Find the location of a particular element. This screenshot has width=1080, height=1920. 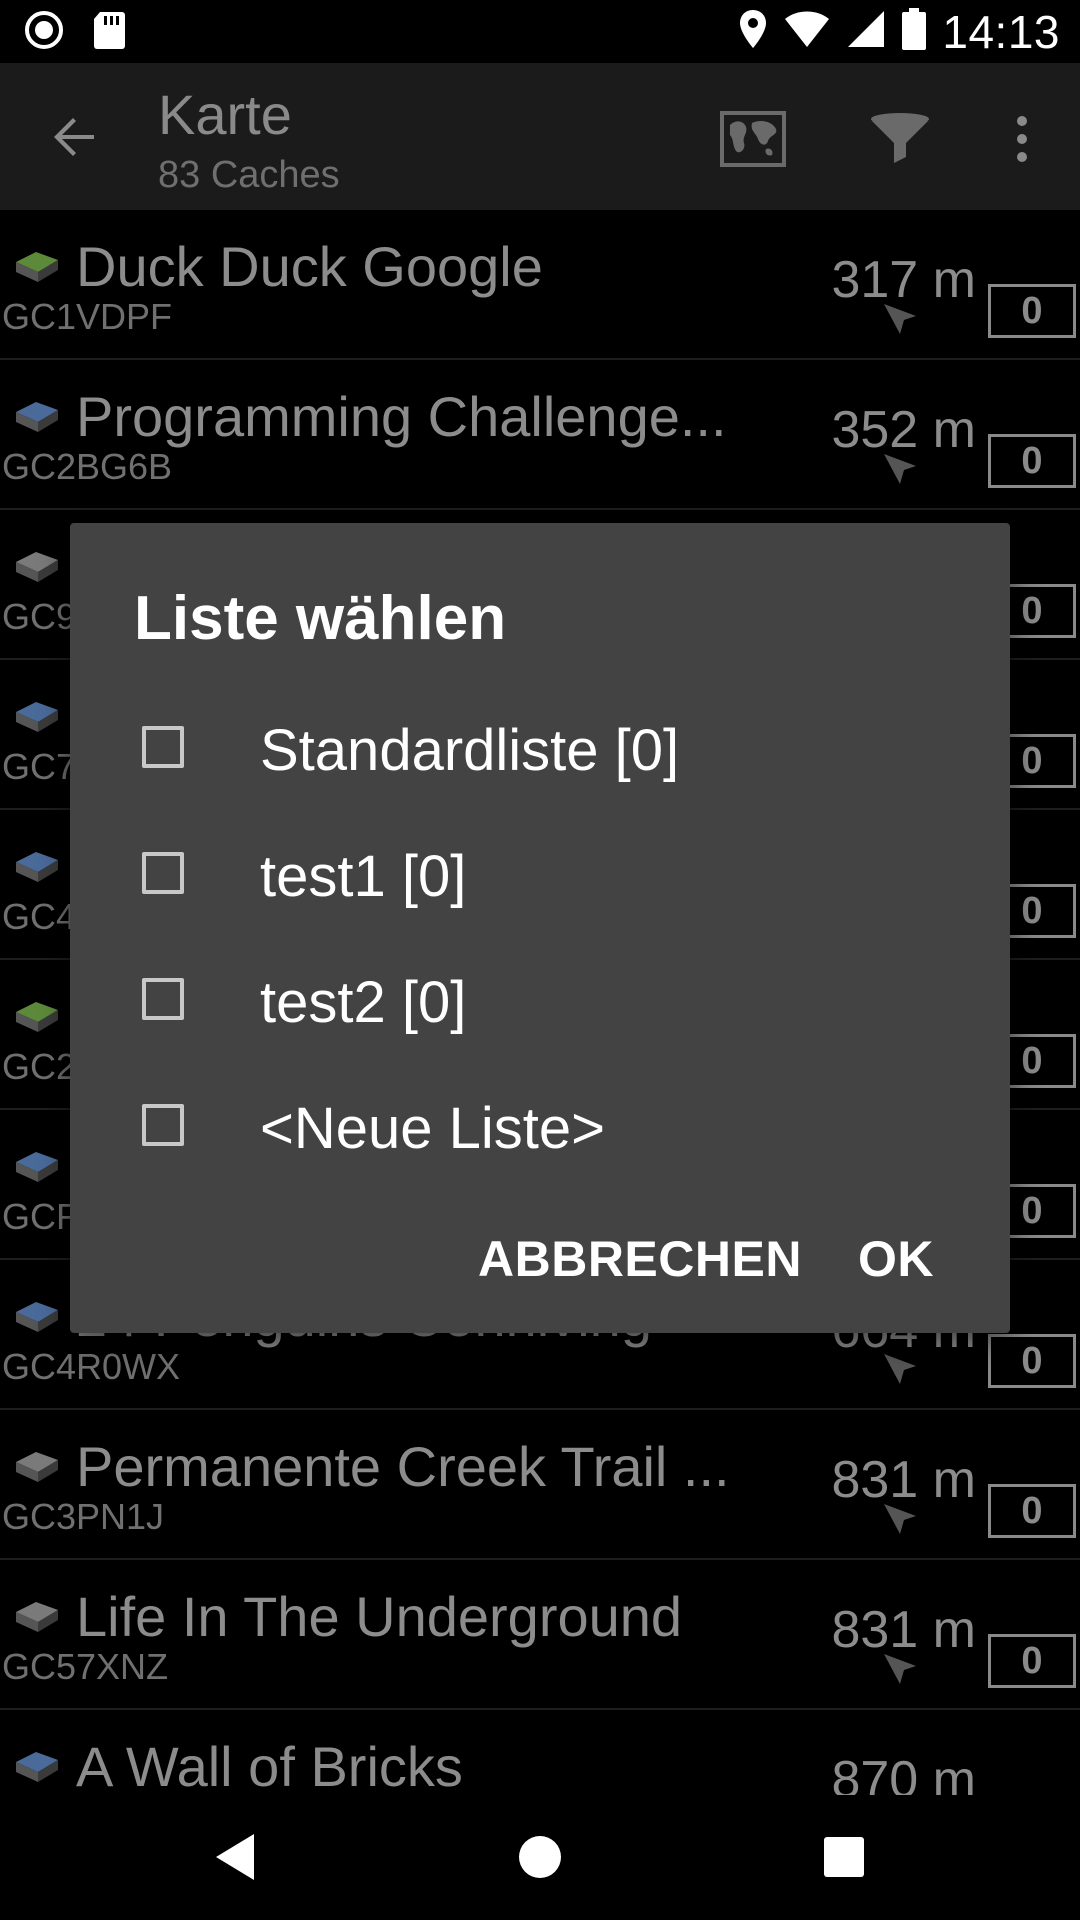

battery-icon is located at coordinates (914, 31).